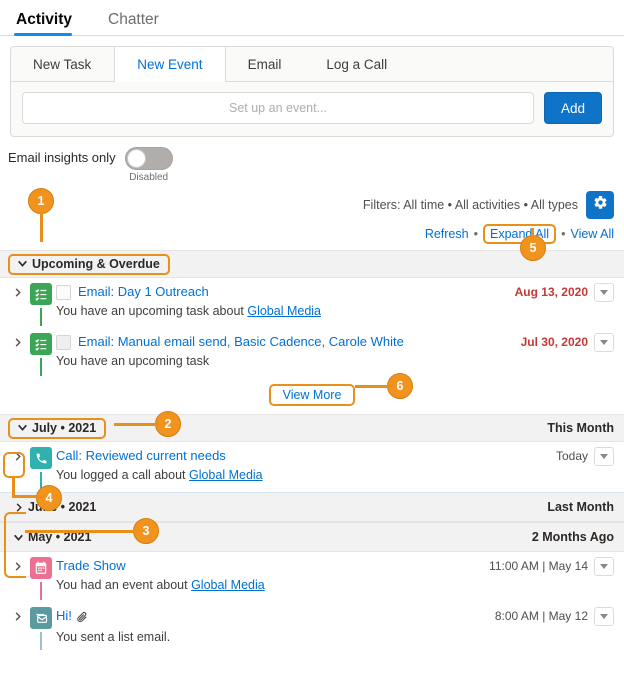 The height and width of the screenshot is (689, 624). I want to click on row-meta: 11:00 AM | May 14, so click(547, 566).